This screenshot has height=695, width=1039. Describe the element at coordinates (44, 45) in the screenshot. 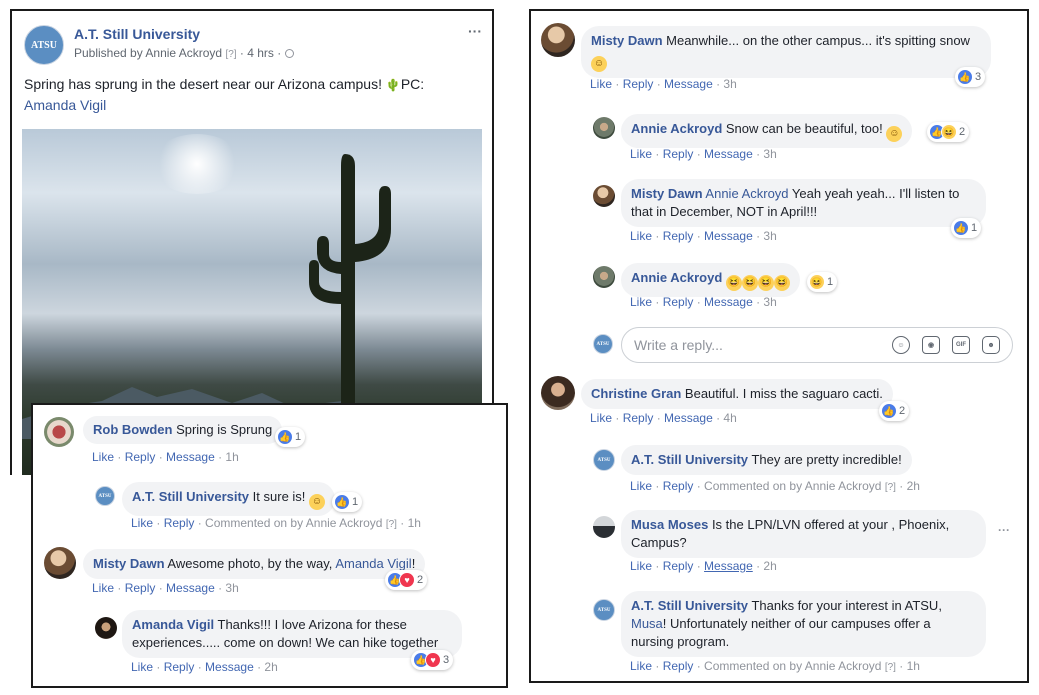

I see `page-avatar: ATSU` at that location.